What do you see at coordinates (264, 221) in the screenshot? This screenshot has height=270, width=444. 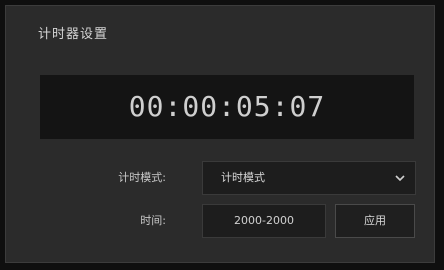 I see `time-input: 2000-2000` at bounding box center [264, 221].